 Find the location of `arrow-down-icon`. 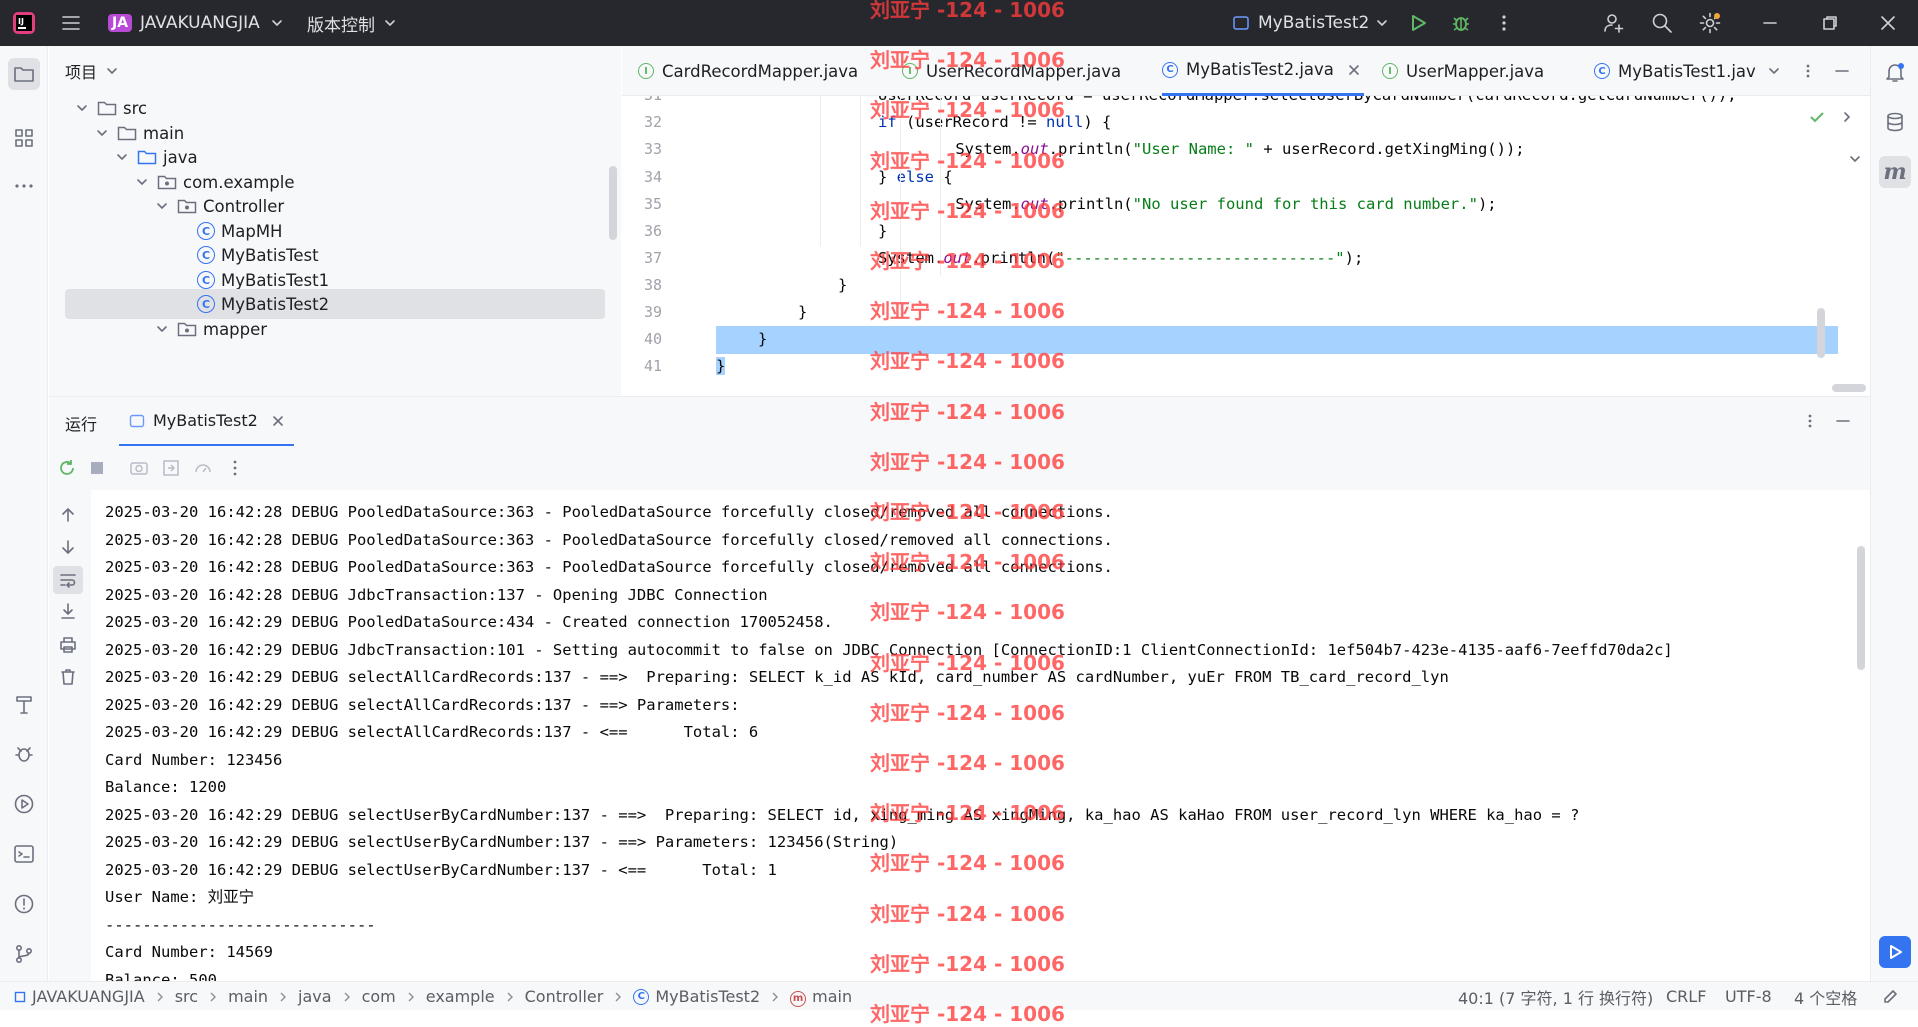

arrow-down-icon is located at coordinates (68, 547).